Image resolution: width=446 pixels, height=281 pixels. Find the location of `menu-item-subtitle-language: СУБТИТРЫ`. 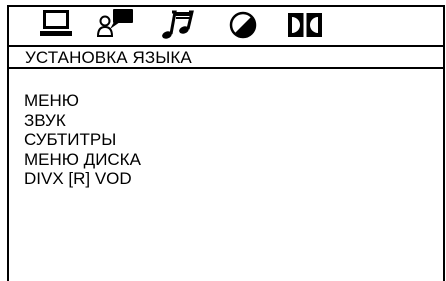

menu-item-subtitle-language: СУБТИТРЫ is located at coordinates (82, 140).